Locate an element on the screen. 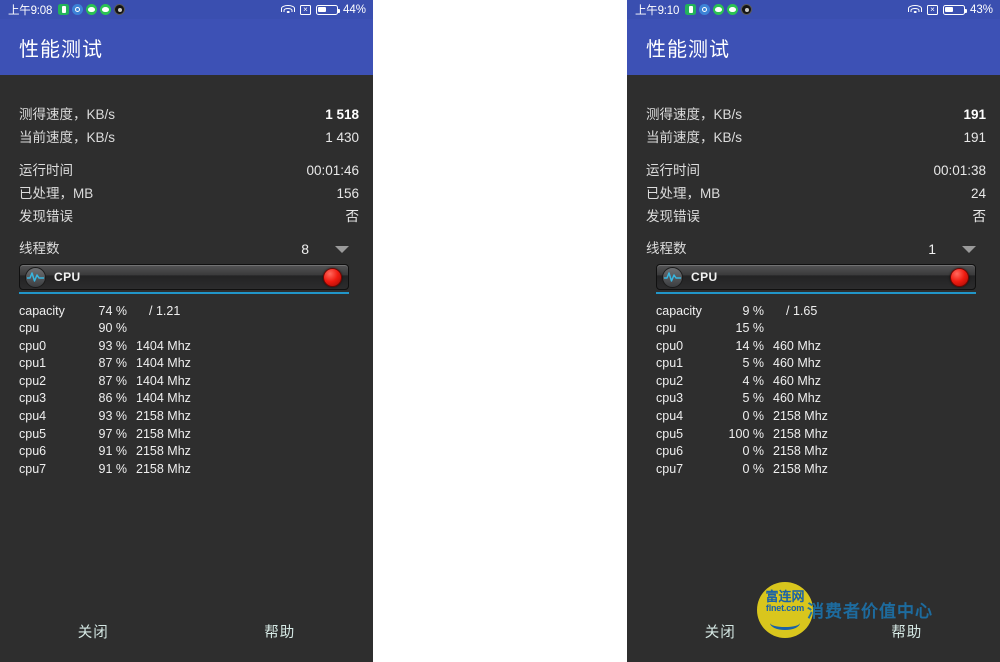 The image size is (1000, 662). cpu-core-name-1-2: cpu0 is located at coordinates (670, 345).